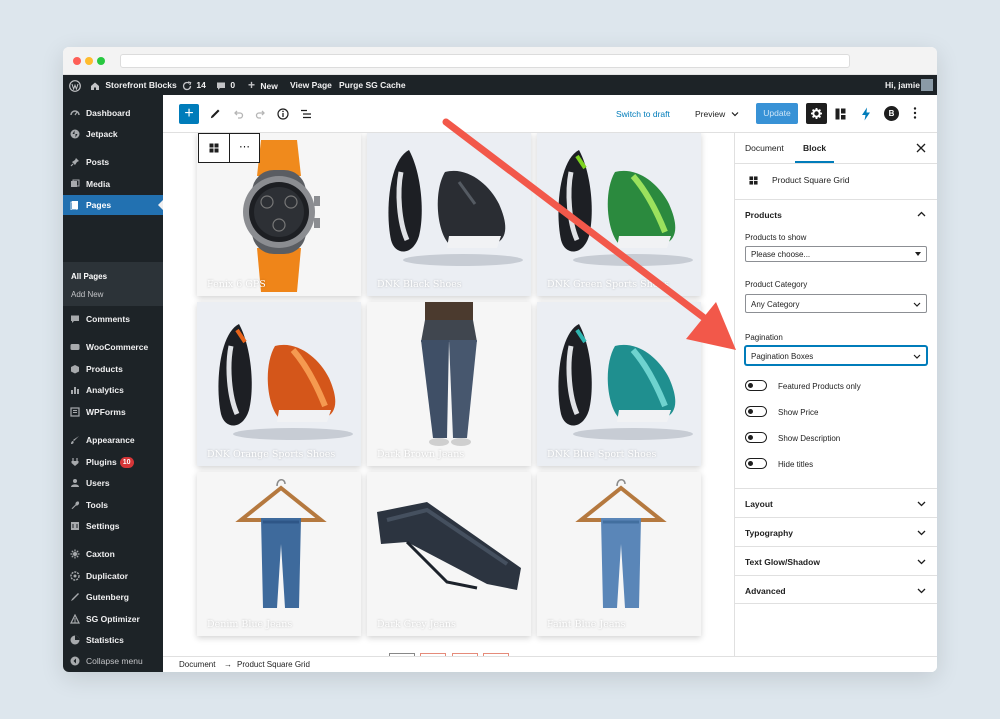  Describe the element at coordinates (113, 576) in the screenshot. I see `sidebar-item-duplicator: Duplicator` at that location.